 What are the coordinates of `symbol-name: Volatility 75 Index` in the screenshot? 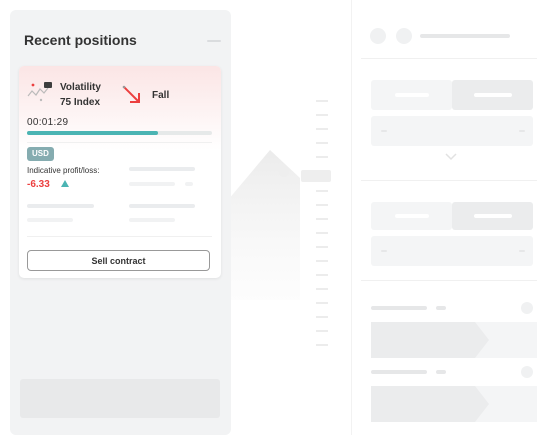 It's located at (91, 95).